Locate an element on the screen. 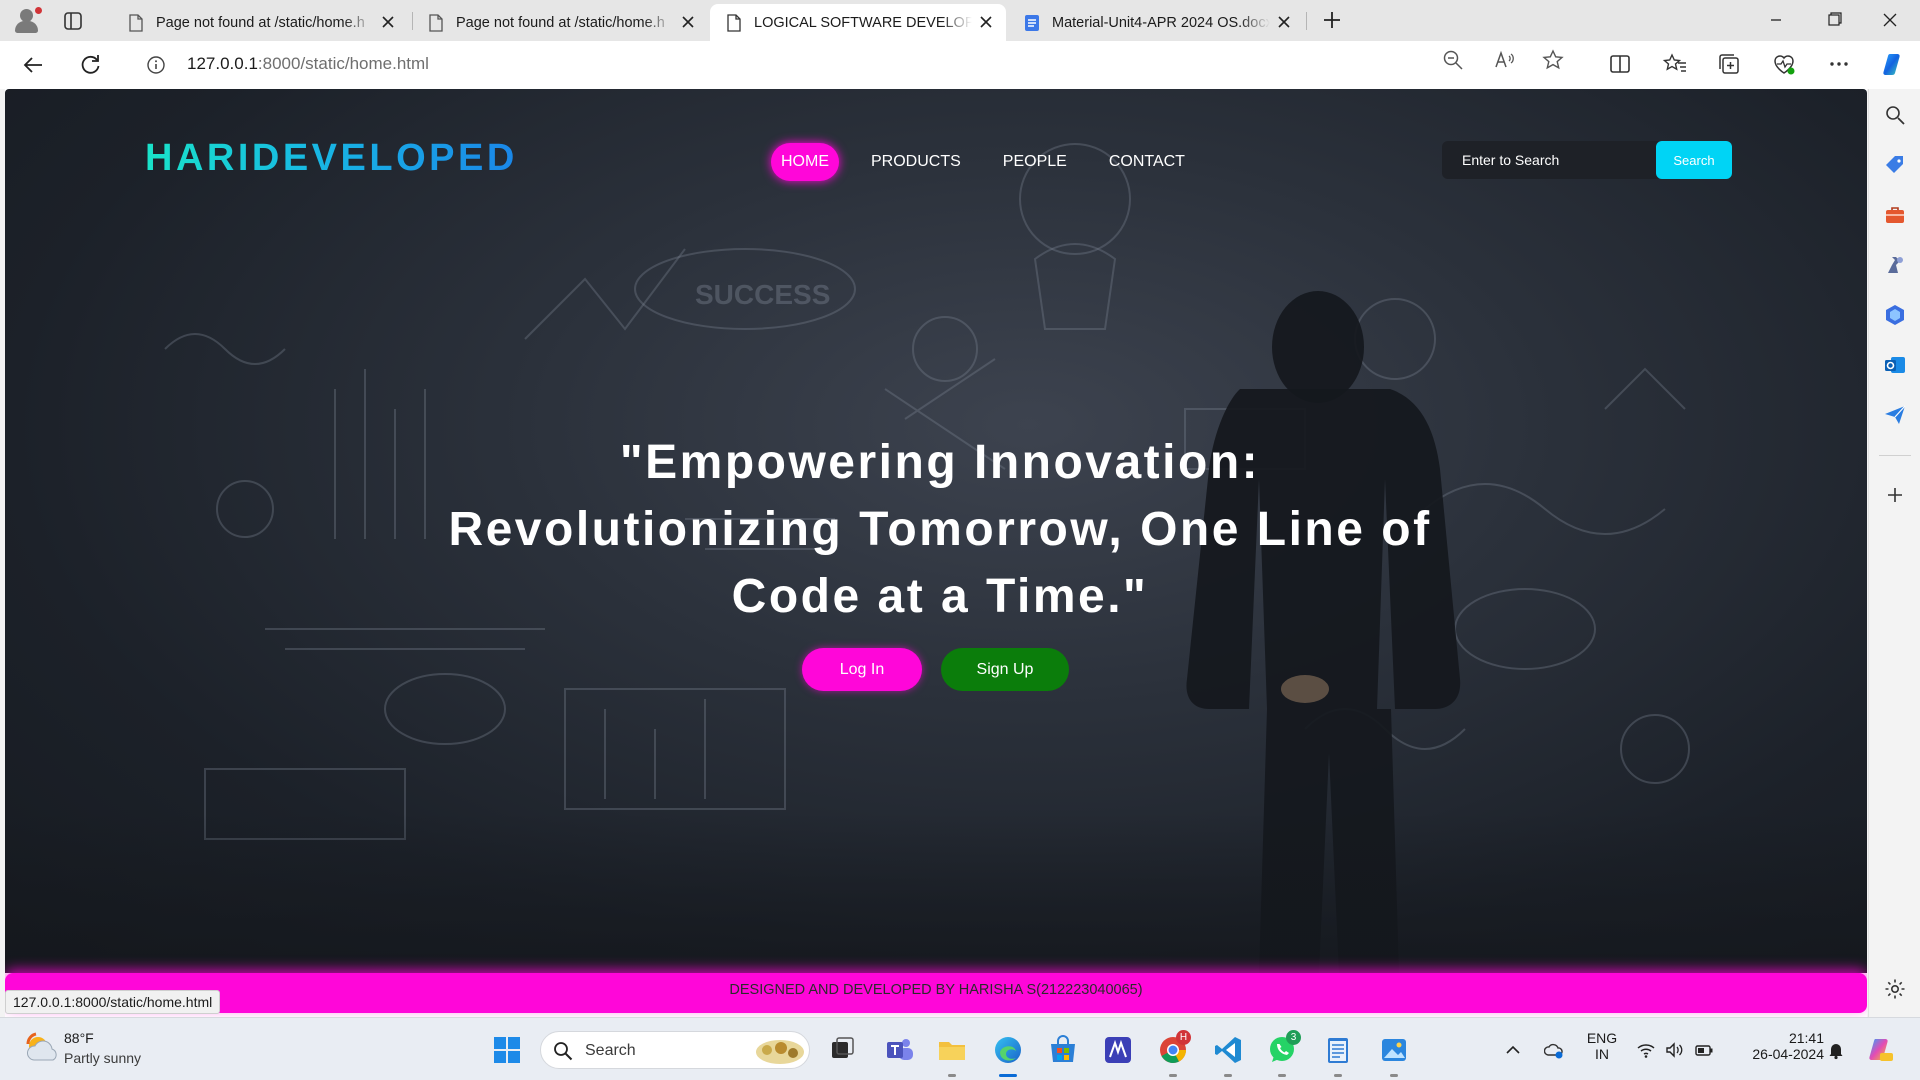 The width and height of the screenshot is (1920, 1080). tab-actions-icon is located at coordinates (73, 21).